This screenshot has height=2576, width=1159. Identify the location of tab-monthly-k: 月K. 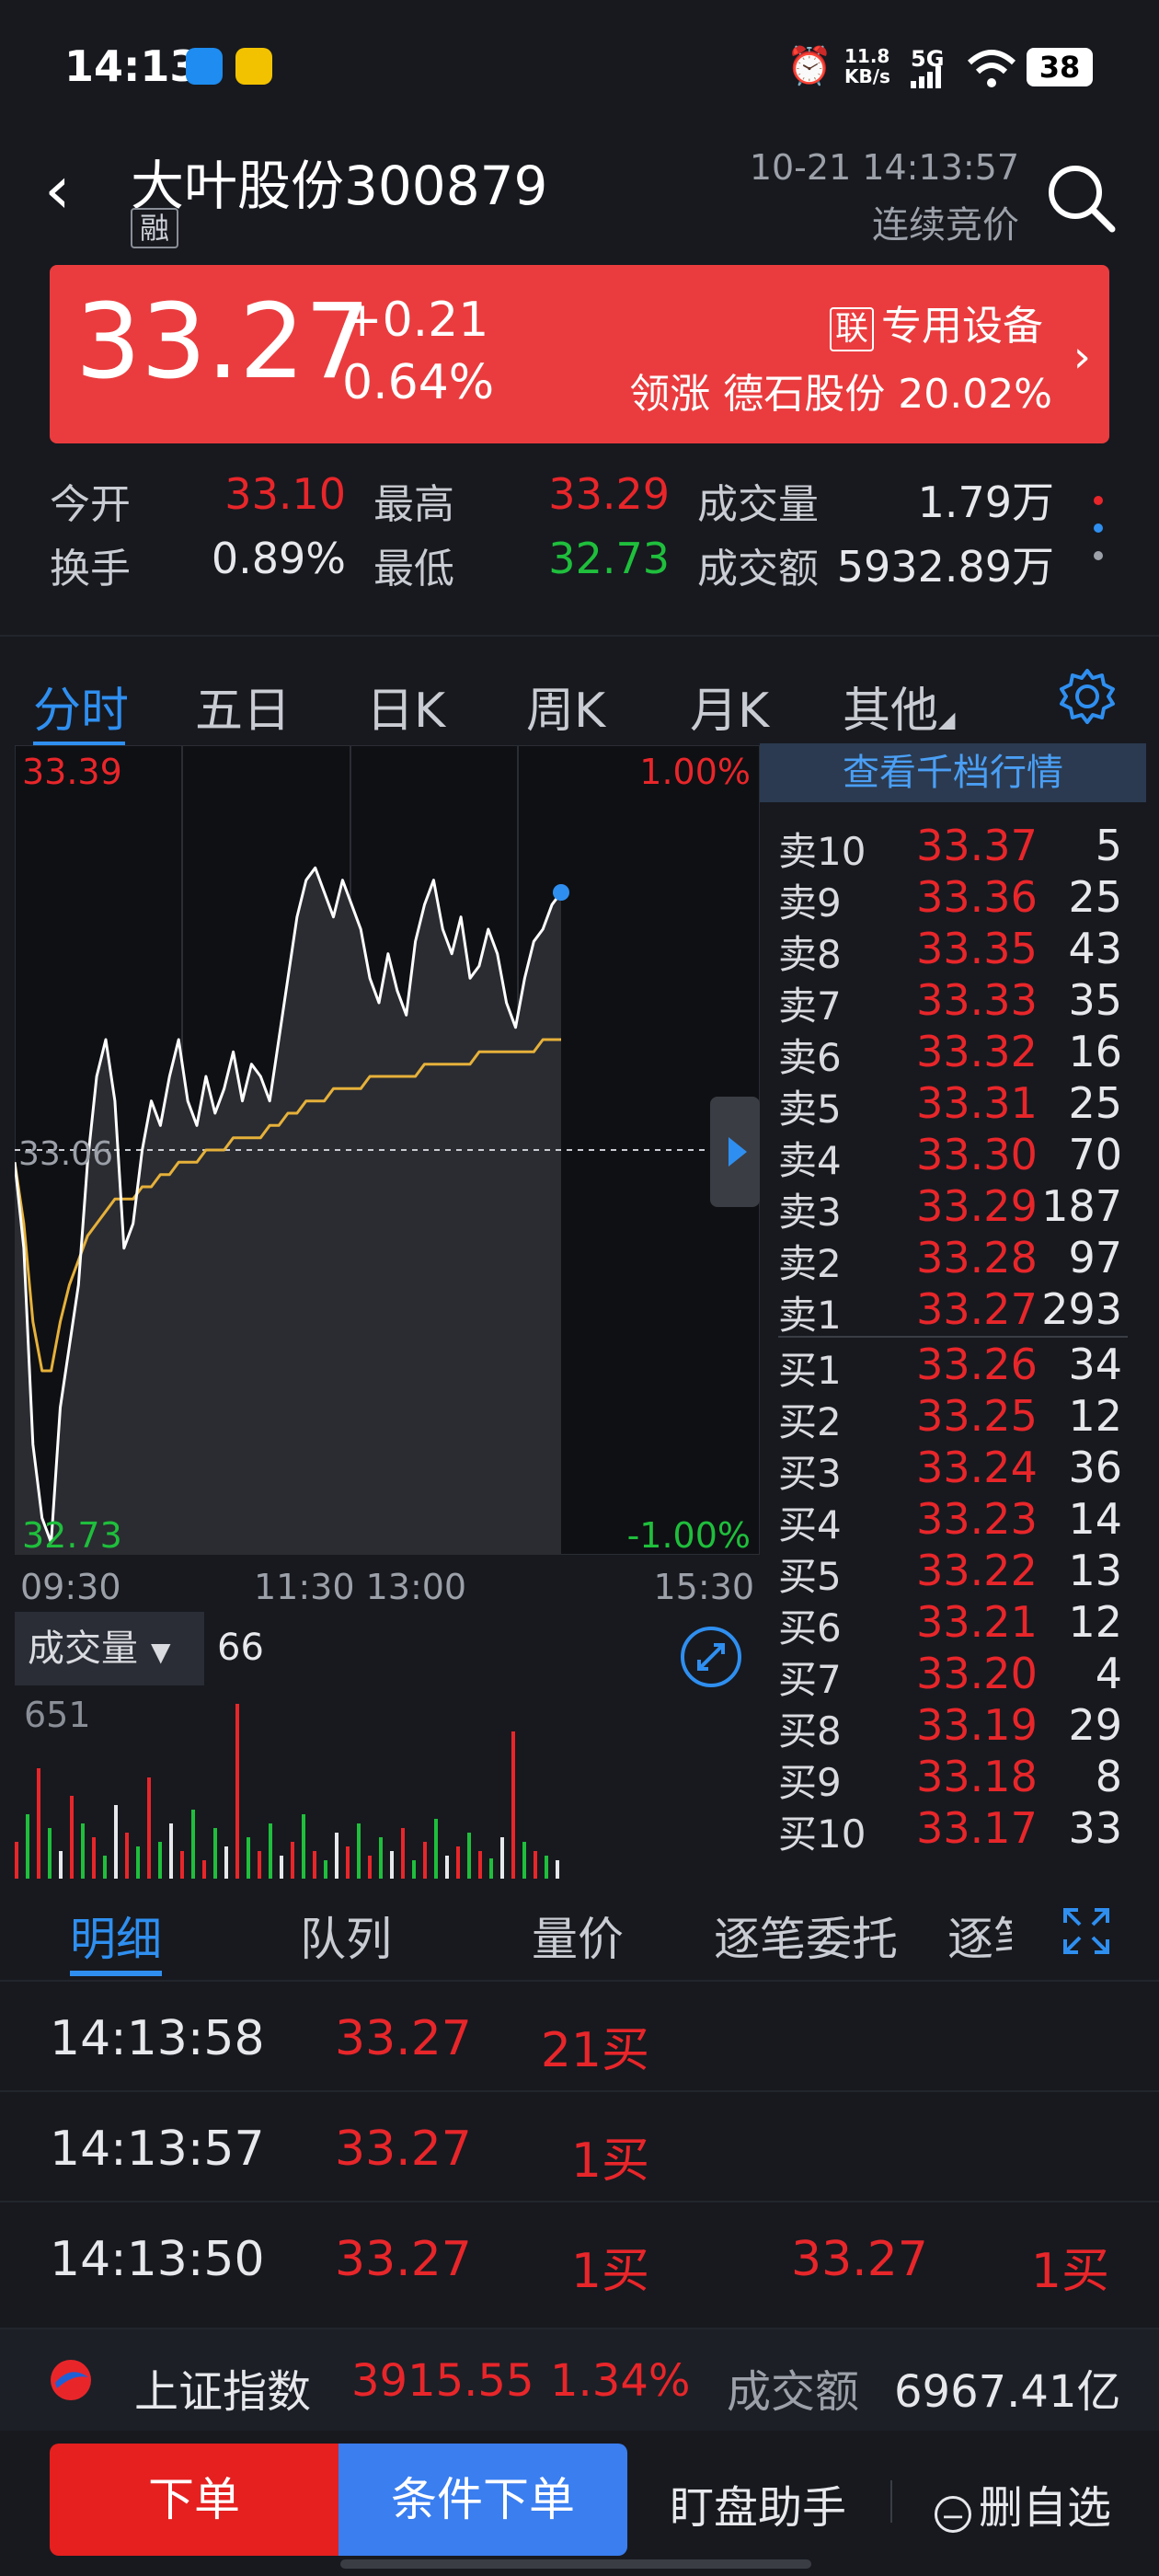
(729, 706).